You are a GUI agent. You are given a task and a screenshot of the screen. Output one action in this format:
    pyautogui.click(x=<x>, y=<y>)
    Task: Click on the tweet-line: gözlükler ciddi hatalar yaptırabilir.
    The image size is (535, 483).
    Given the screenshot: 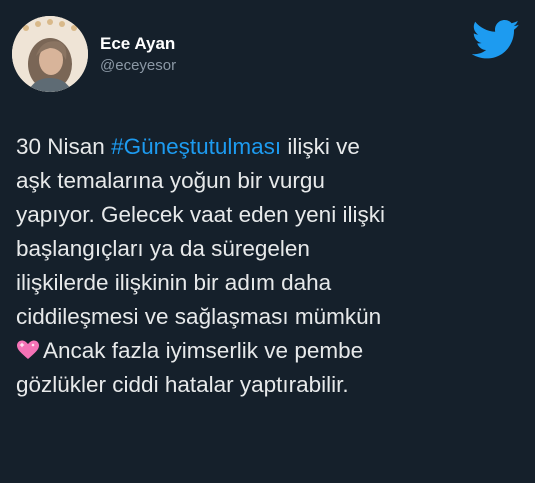 What is the action you would take?
    pyautogui.click(x=182, y=384)
    